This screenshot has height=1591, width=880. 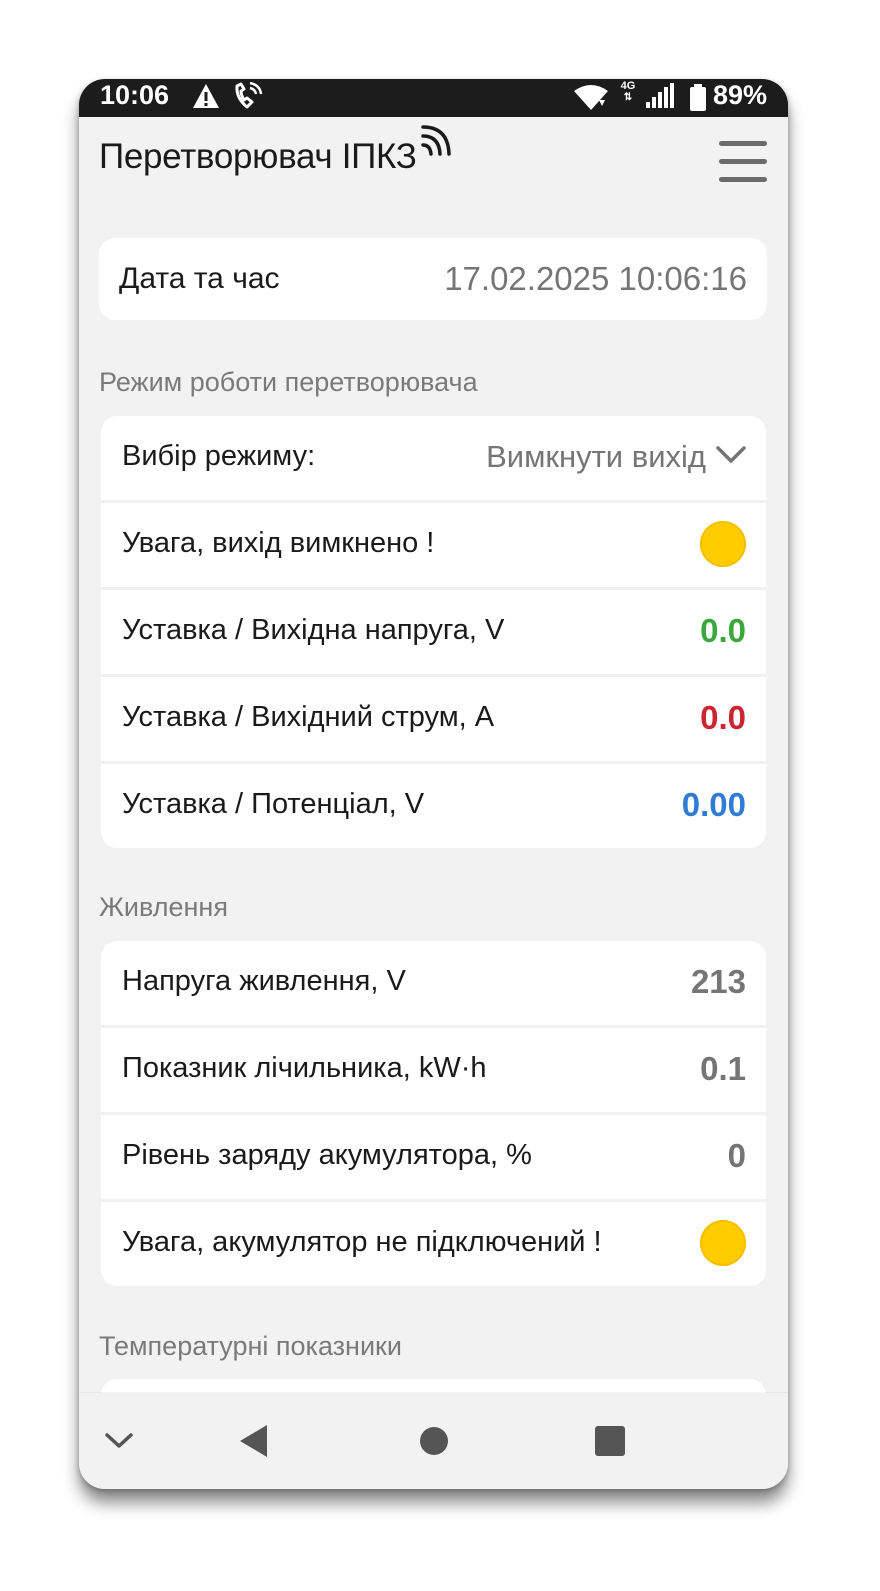 I want to click on supply-voltage-value: 213, so click(x=718, y=981).